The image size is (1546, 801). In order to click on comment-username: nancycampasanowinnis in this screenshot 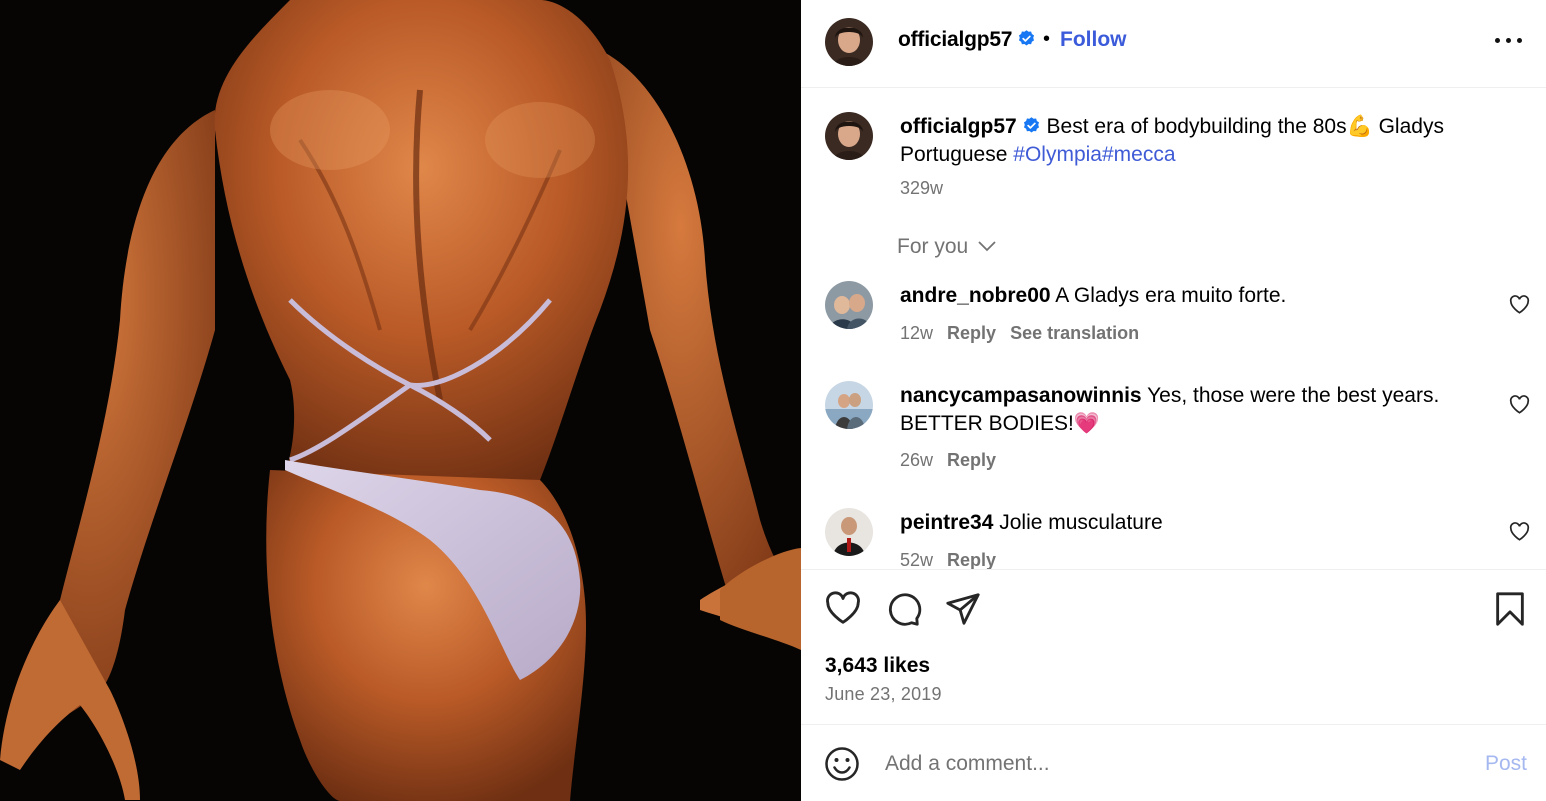, I will do `click(1021, 395)`.